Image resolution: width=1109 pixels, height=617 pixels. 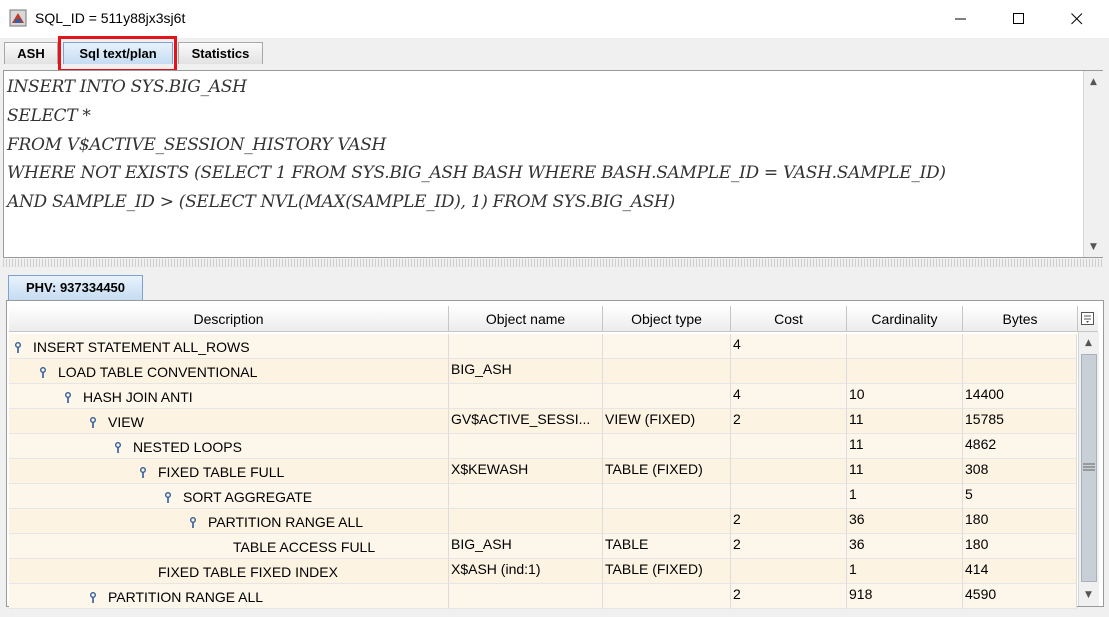 What do you see at coordinates (304, 547) in the screenshot?
I see `plan-description: TABLE ACCESS FULL` at bounding box center [304, 547].